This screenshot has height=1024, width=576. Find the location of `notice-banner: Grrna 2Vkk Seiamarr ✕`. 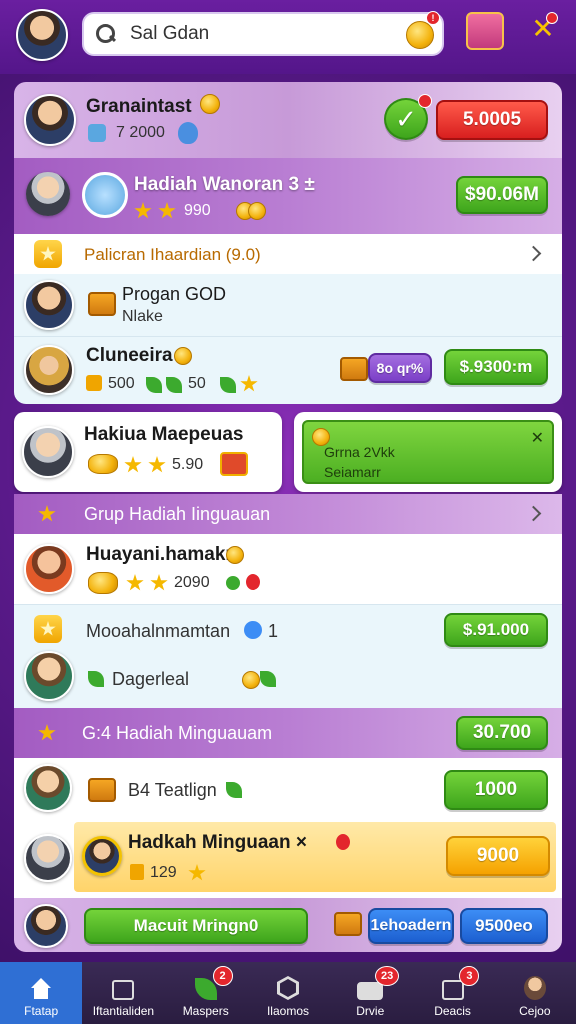

notice-banner: Grrna 2Vkk Seiamarr ✕ is located at coordinates (428, 452).